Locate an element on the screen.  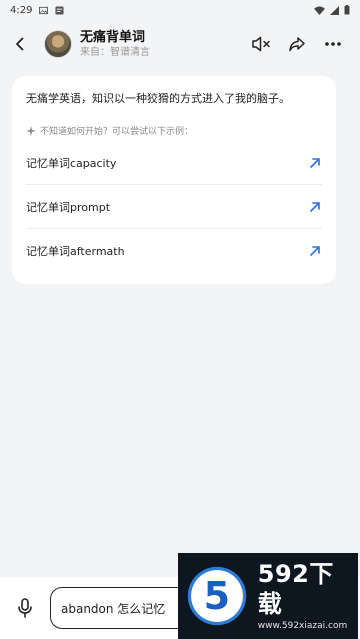
share-button is located at coordinates (297, 44).